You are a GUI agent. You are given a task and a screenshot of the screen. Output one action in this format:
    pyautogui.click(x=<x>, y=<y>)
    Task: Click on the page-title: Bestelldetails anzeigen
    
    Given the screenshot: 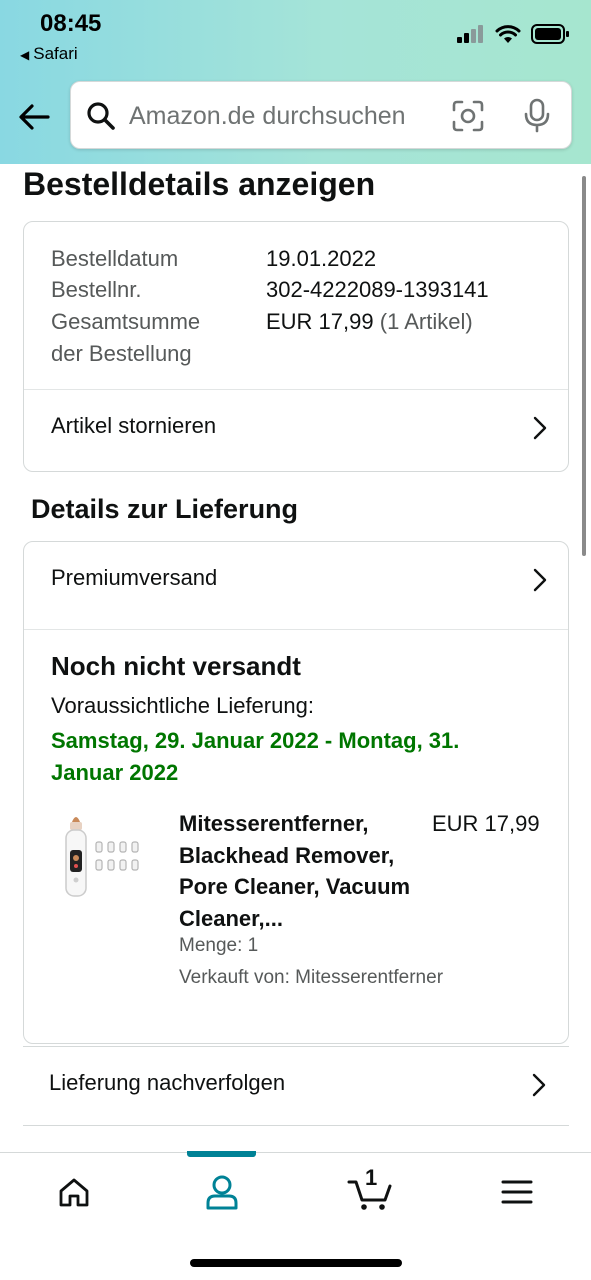 What is the action you would take?
    pyautogui.click(x=199, y=184)
    